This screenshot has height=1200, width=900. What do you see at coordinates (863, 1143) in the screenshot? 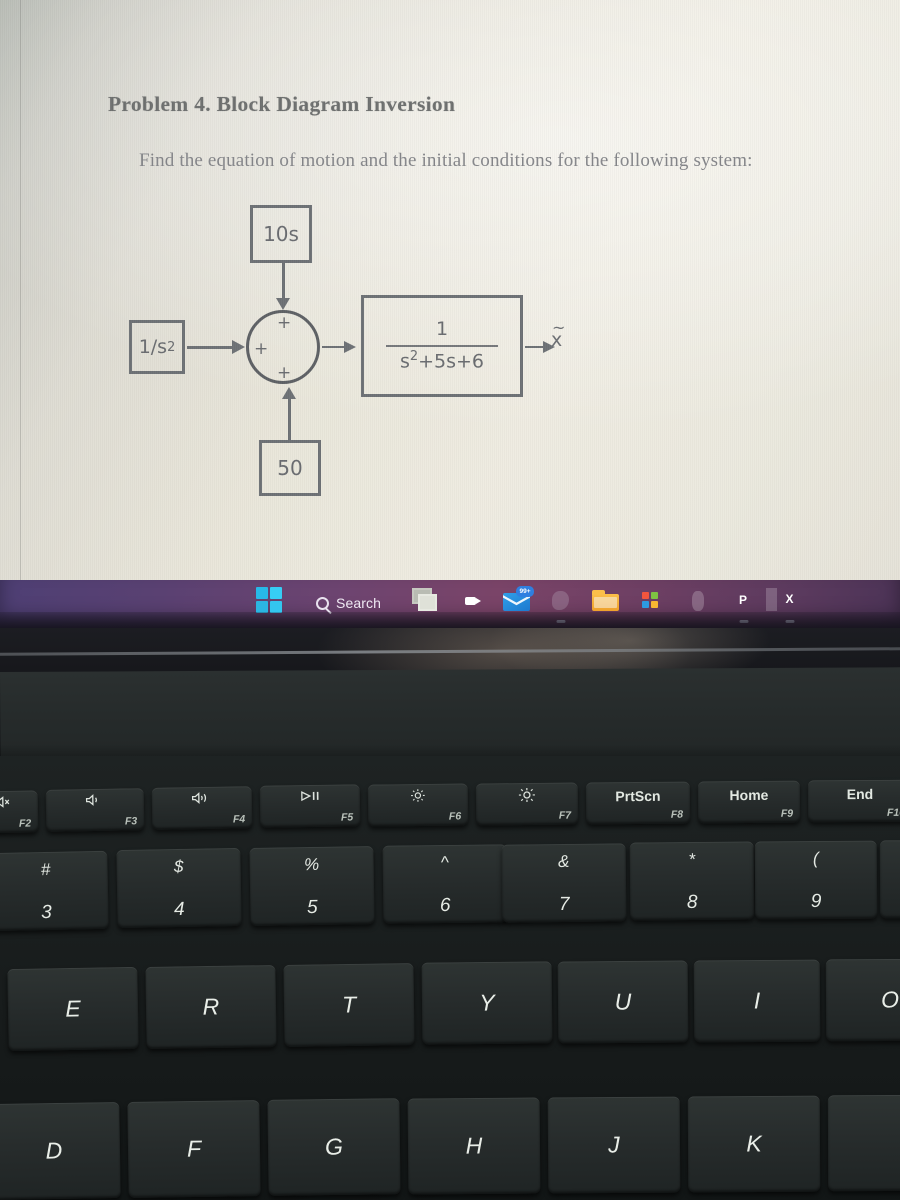
I see `key-l` at bounding box center [863, 1143].